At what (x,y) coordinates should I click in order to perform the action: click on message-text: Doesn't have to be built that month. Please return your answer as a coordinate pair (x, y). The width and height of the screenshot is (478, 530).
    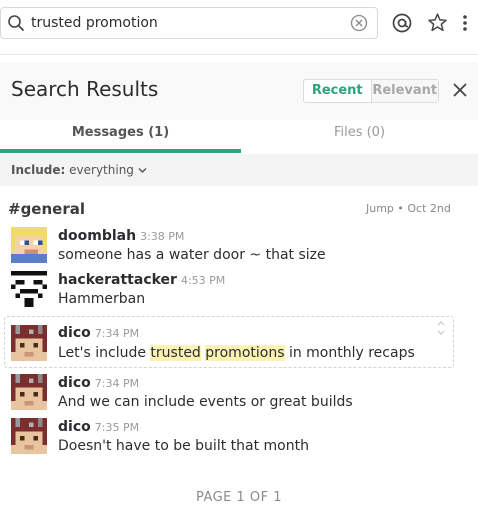
    Looking at the image, I should click on (183, 446).